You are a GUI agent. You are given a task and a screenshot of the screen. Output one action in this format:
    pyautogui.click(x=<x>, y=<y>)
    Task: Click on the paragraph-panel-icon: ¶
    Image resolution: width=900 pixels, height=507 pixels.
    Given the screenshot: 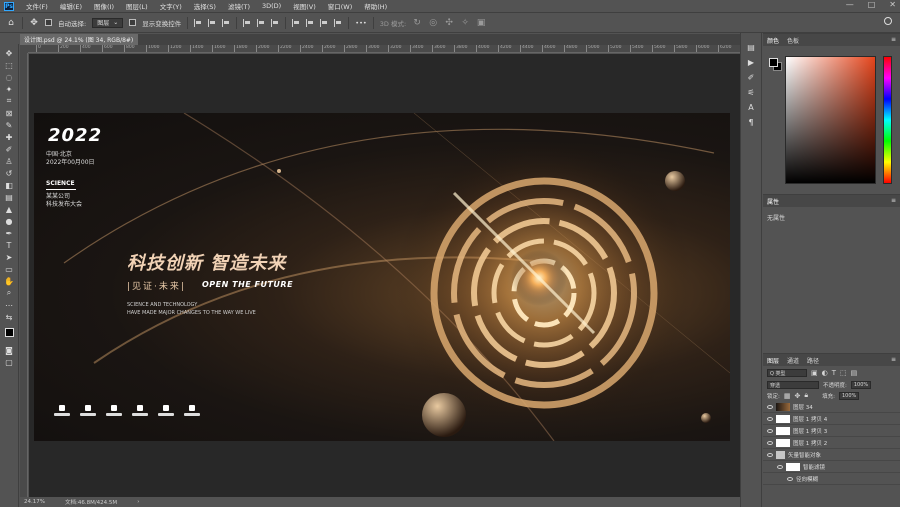 What is the action you would take?
    pyautogui.click(x=751, y=122)
    